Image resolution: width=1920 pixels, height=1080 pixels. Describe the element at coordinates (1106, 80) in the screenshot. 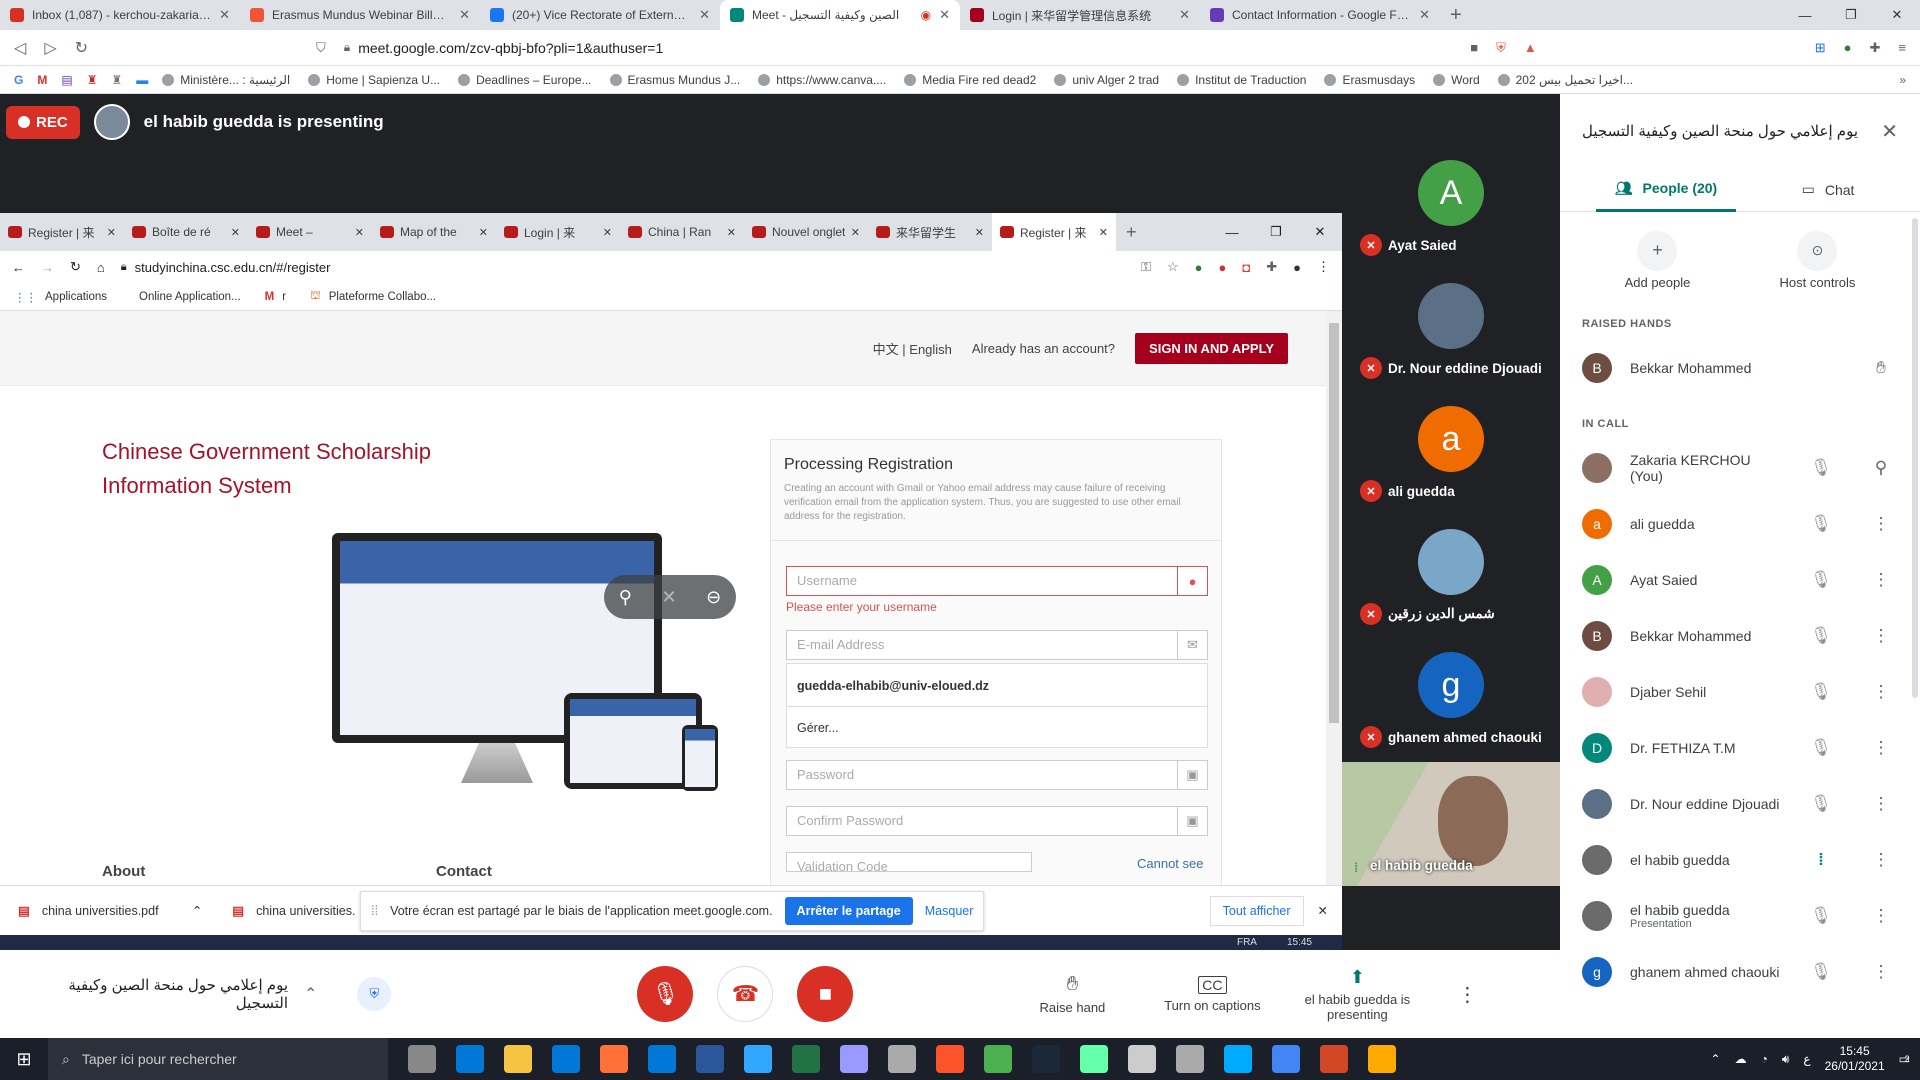

I see `bookmark-6: univ Alger 2 trad` at that location.